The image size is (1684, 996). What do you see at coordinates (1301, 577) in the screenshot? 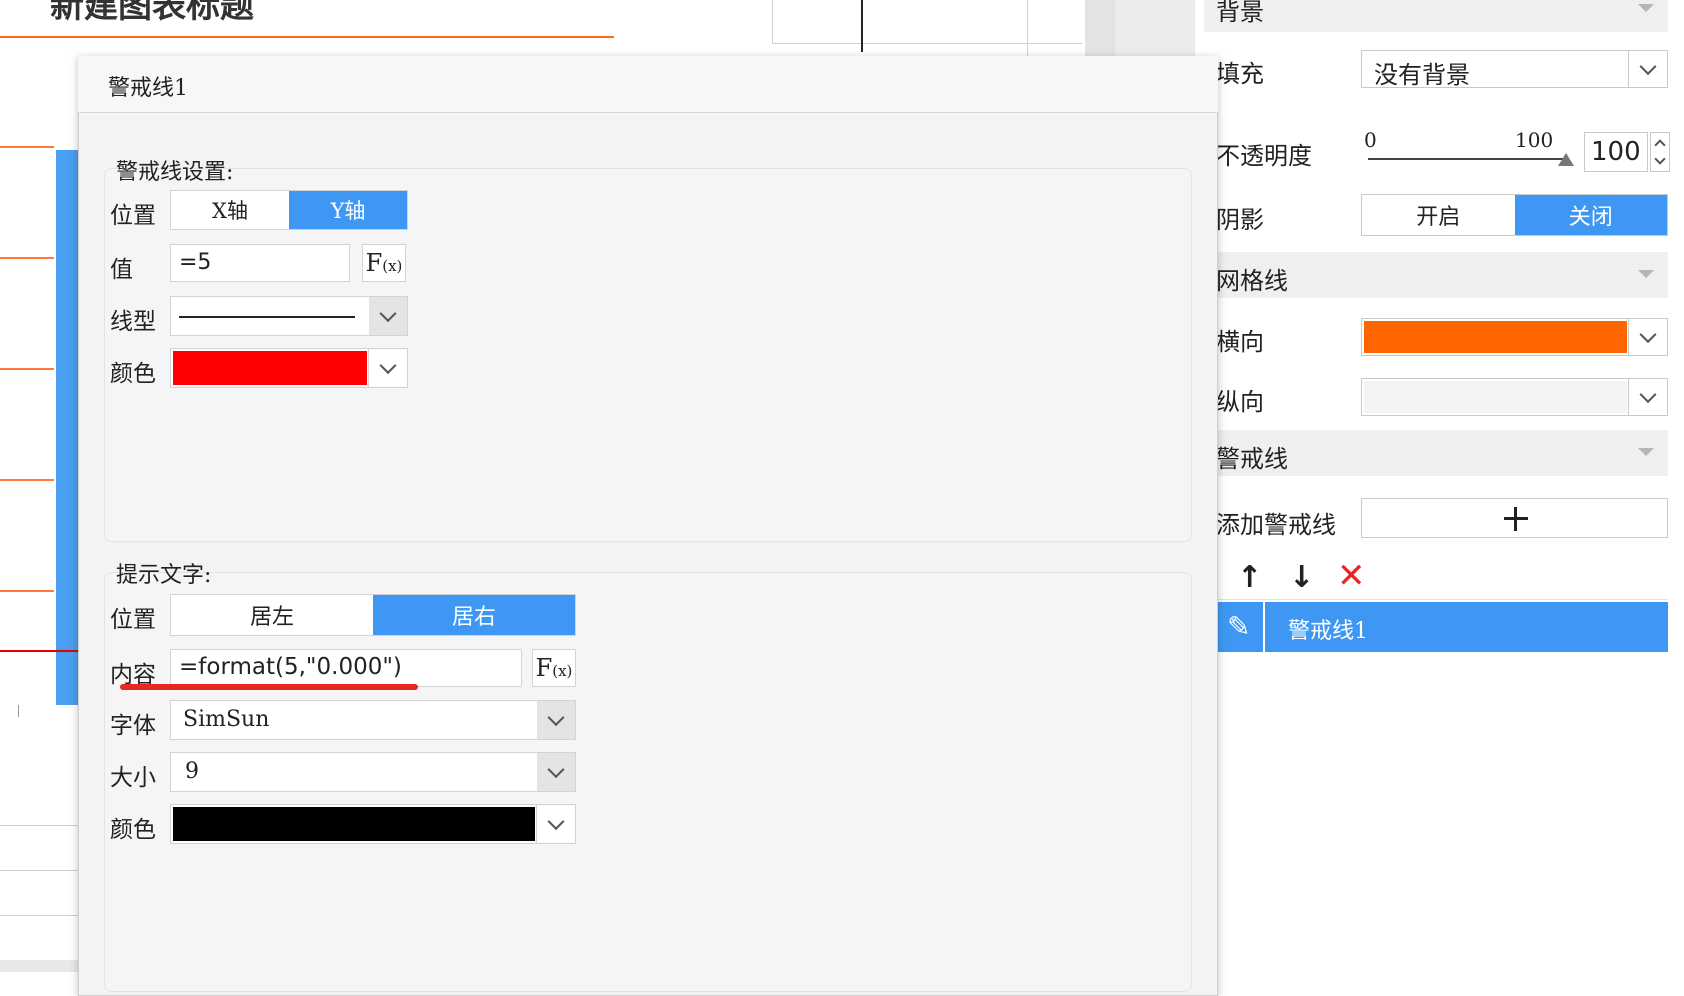
I see `move-down-icon: ↓` at bounding box center [1301, 577].